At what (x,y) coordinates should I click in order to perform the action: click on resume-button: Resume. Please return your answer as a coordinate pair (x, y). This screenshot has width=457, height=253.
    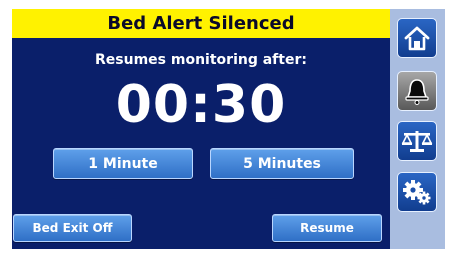
    Looking at the image, I should click on (327, 228).